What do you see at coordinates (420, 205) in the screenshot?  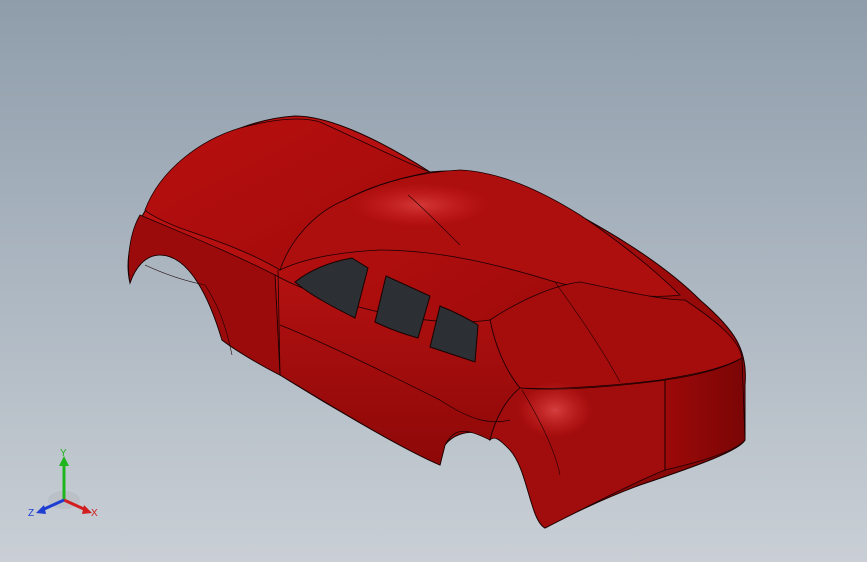 I see `roof-highlight` at bounding box center [420, 205].